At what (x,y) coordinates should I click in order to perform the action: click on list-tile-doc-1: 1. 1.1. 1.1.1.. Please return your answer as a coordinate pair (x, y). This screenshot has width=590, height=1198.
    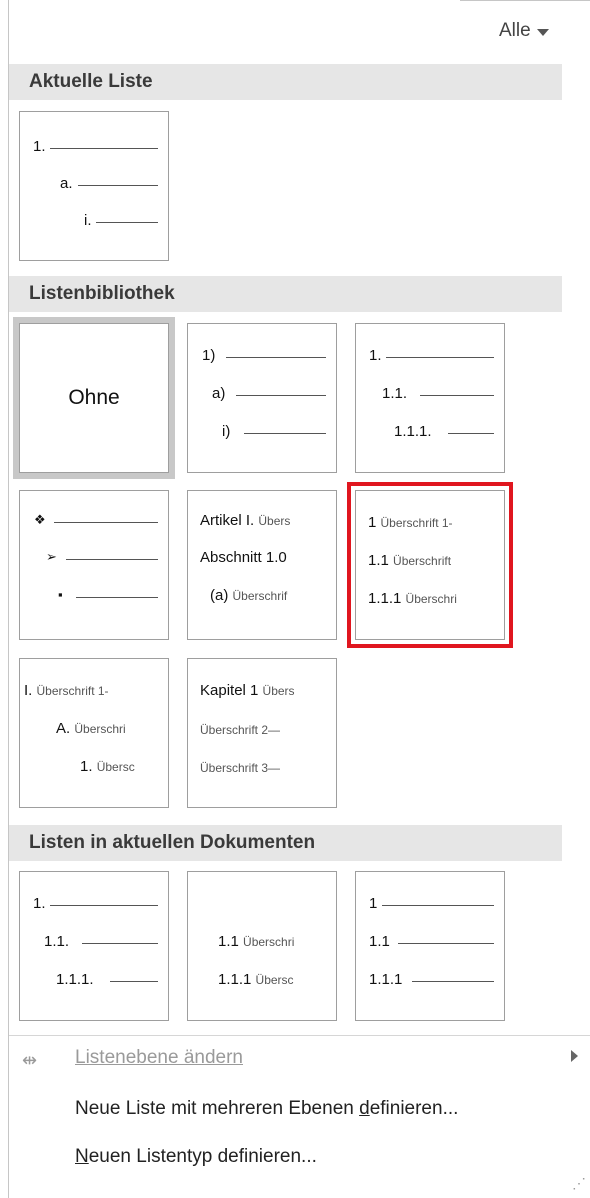
    Looking at the image, I should click on (94, 946).